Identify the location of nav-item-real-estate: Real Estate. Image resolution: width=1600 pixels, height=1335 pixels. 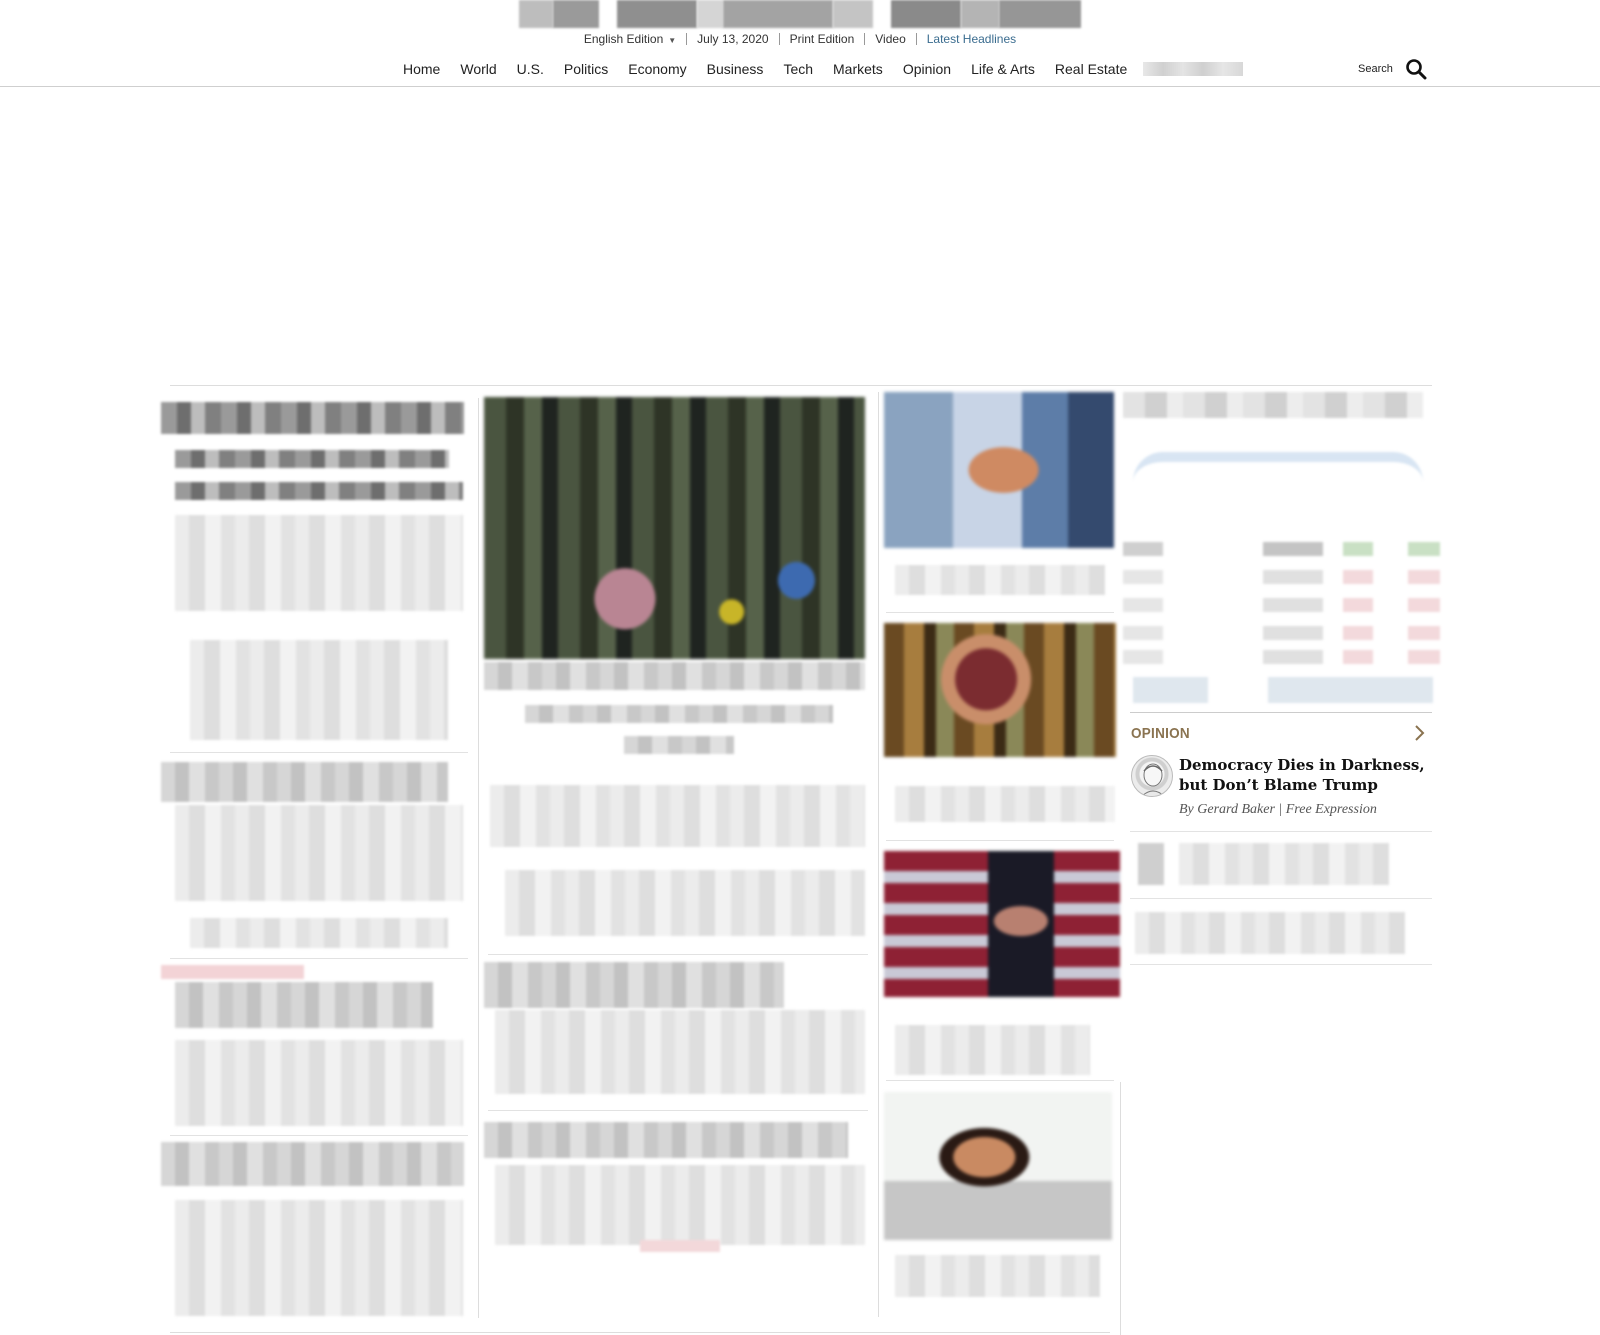
(1091, 69).